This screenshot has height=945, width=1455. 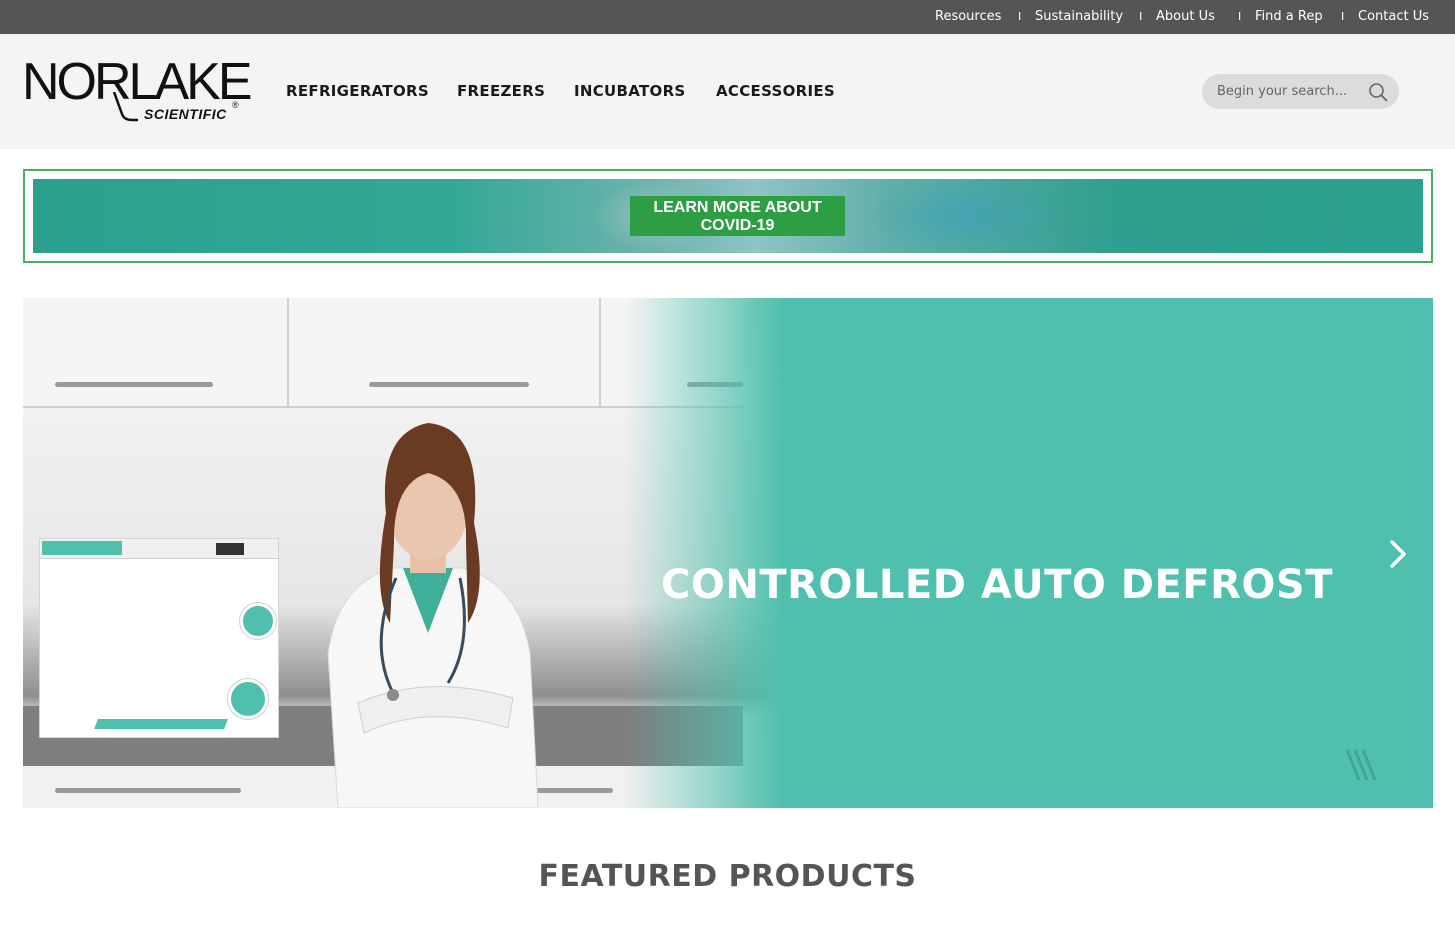 What do you see at coordinates (968, 16) in the screenshot?
I see `topbar-link-resources: Resources` at bounding box center [968, 16].